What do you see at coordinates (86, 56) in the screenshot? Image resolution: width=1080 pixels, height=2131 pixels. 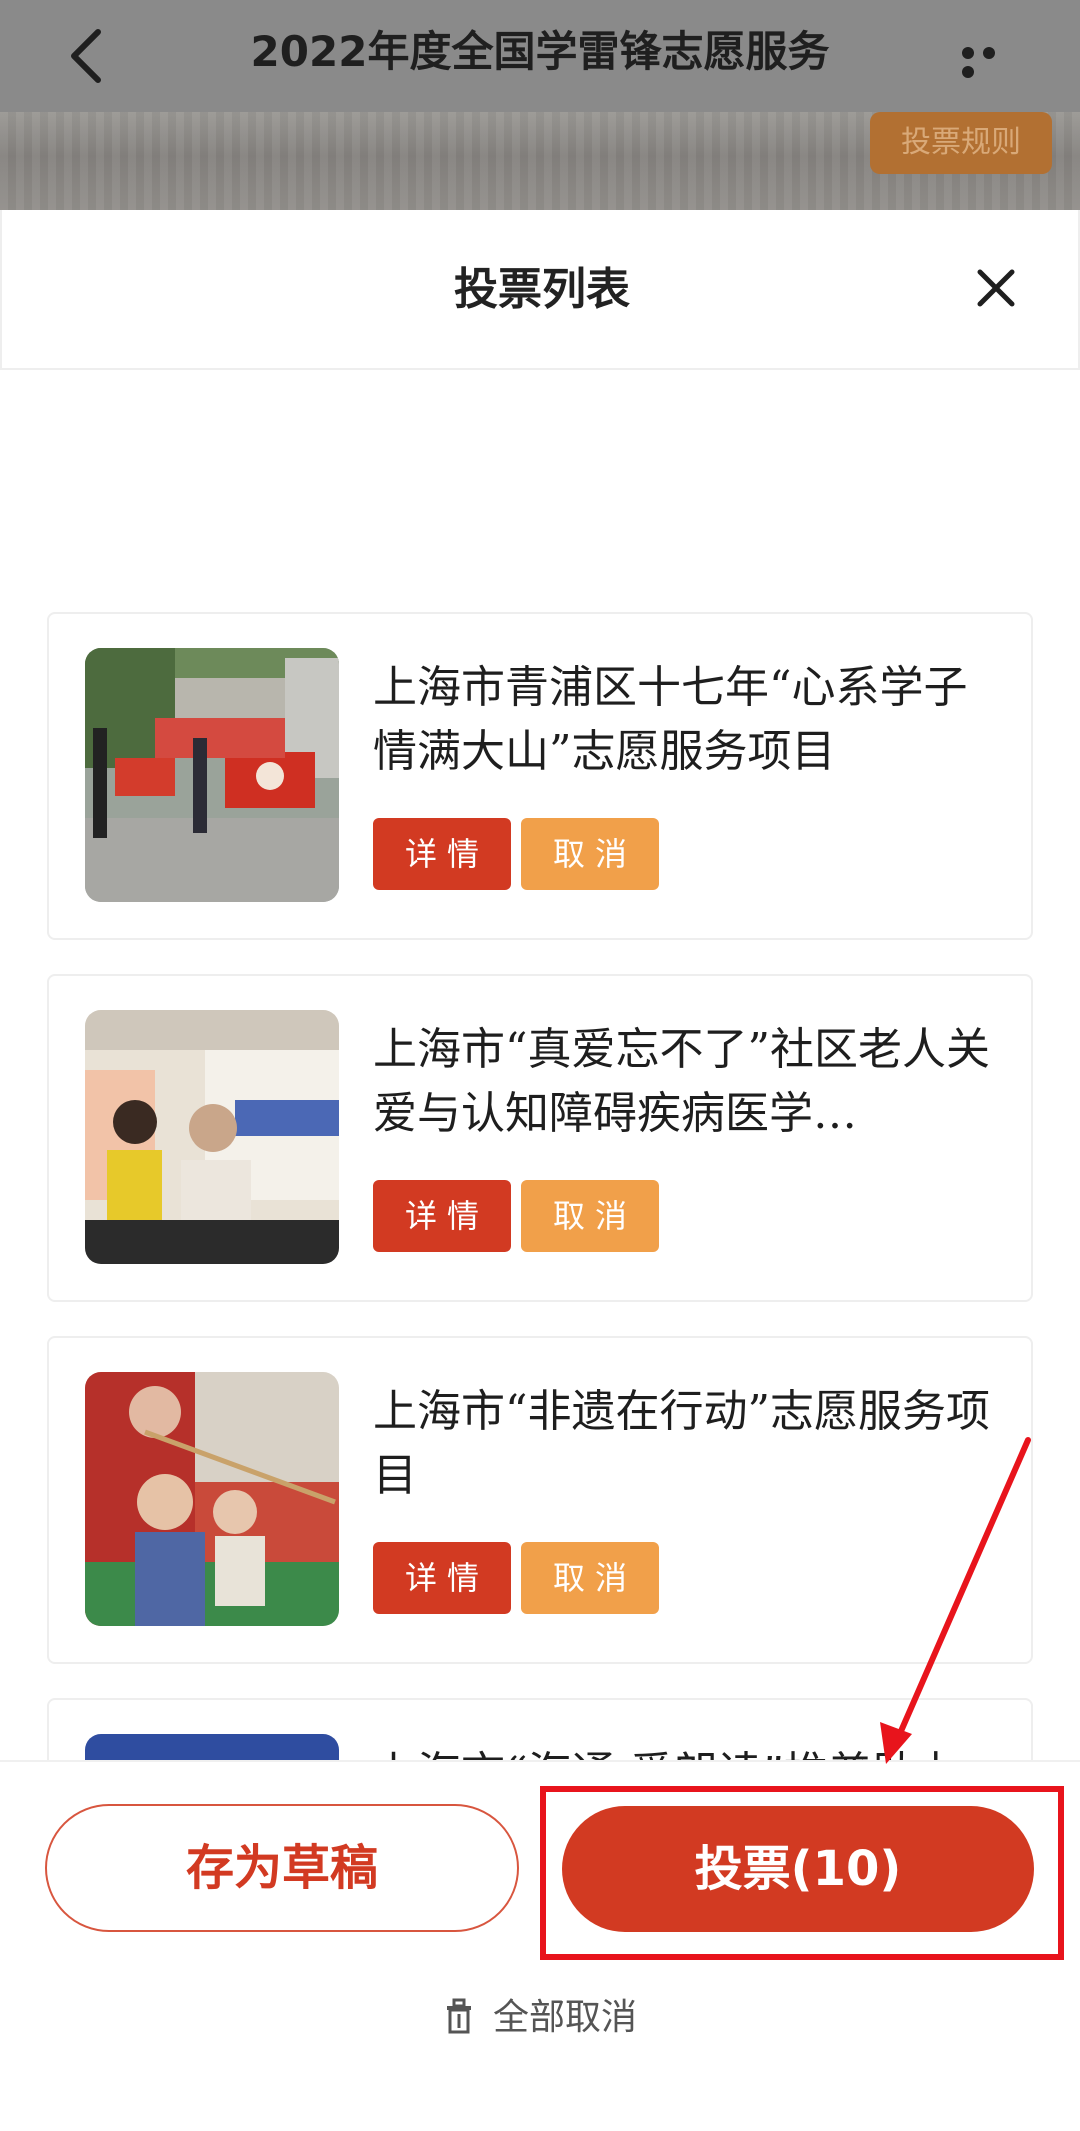 I see `back-icon` at bounding box center [86, 56].